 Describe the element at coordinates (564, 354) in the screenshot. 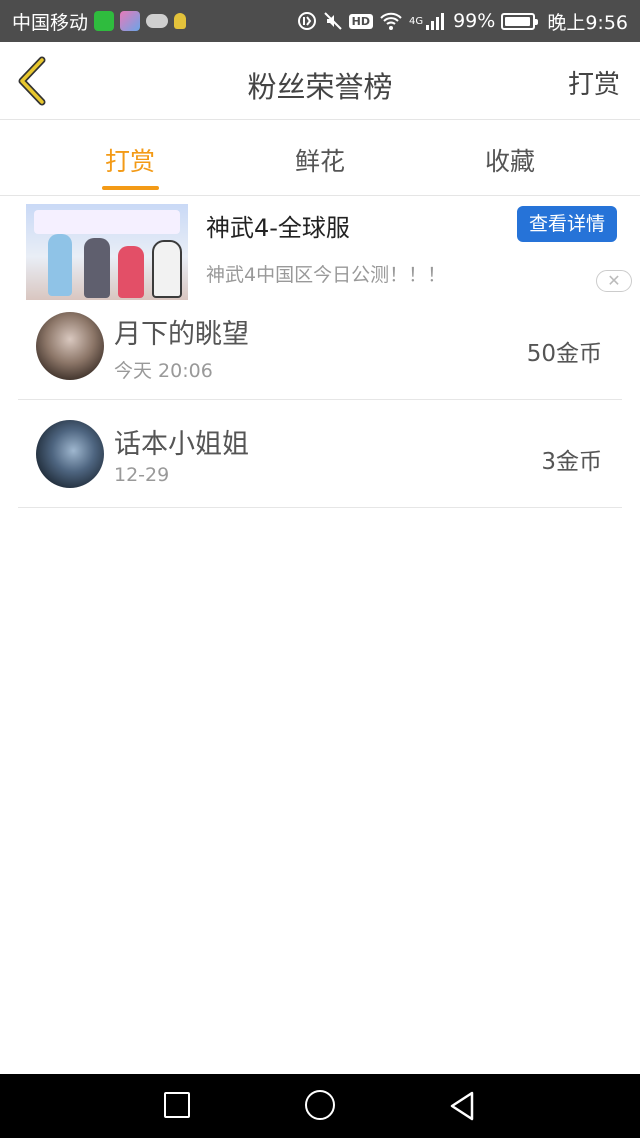

I see `reward-amount: 50金币` at that location.